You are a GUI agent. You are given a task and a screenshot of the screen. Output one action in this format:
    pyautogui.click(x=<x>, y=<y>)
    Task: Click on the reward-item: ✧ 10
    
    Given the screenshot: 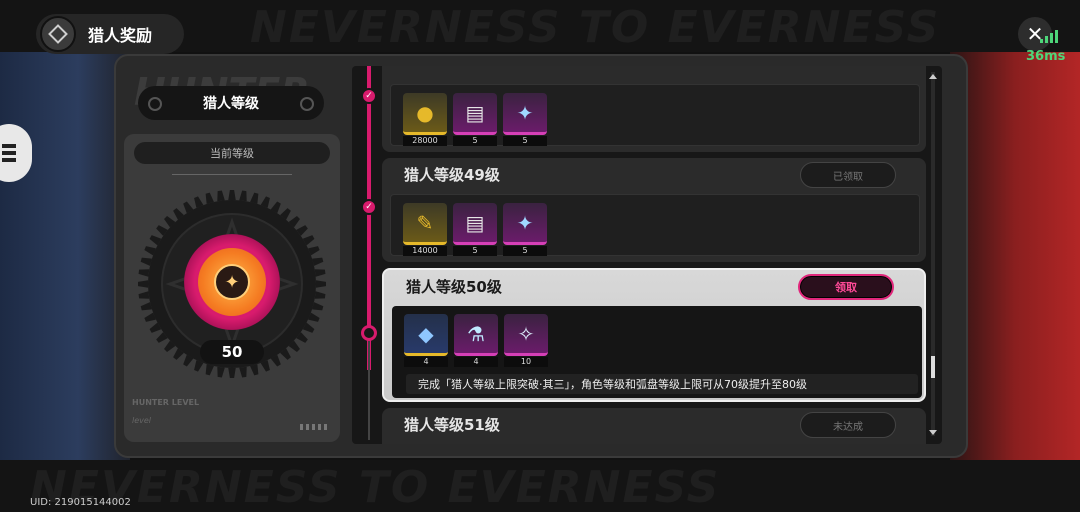 What is the action you would take?
    pyautogui.click(x=526, y=340)
    